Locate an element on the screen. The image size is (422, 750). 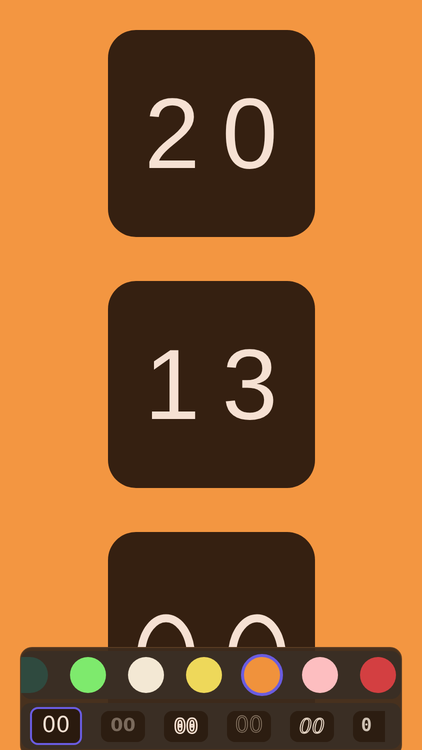
clock-digits: 13 is located at coordinates (222, 384).